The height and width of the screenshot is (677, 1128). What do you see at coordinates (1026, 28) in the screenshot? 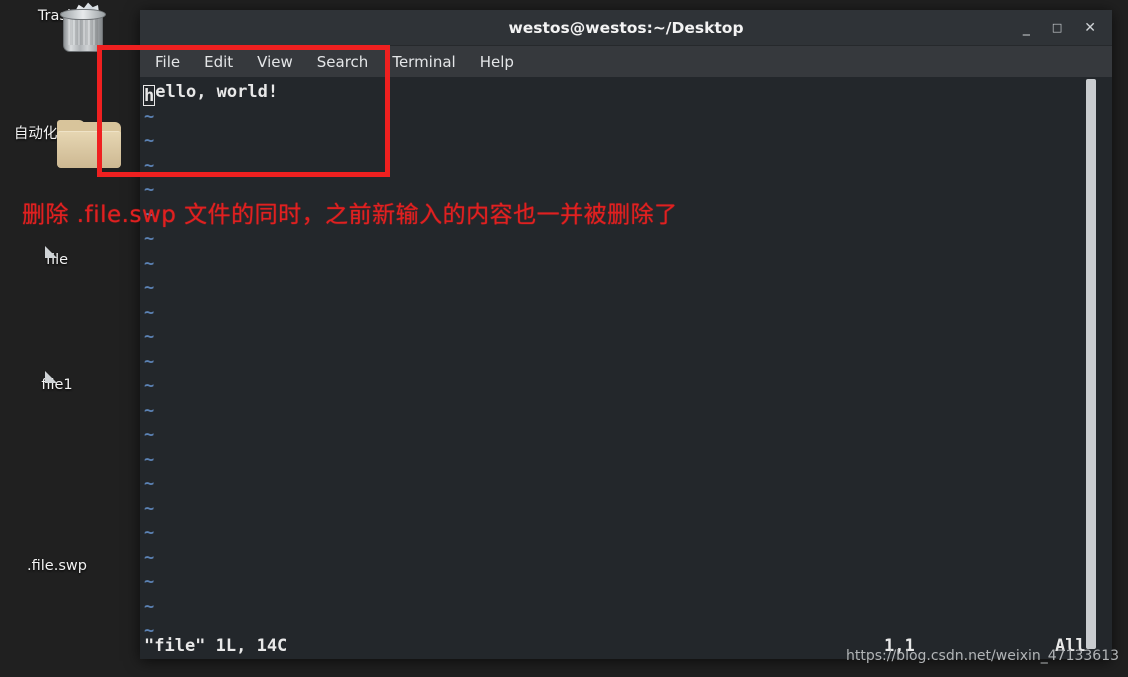
I see `minimize-icon: _` at bounding box center [1026, 28].